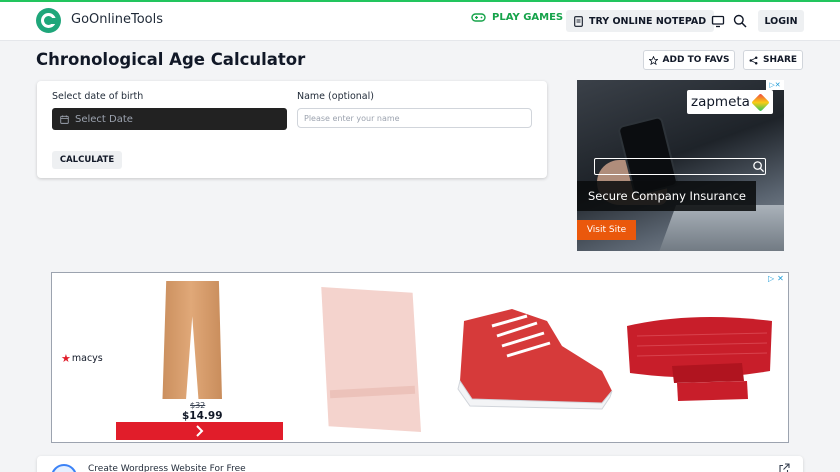  I want to click on ad-brand-logo: zapmeta, so click(730, 102).